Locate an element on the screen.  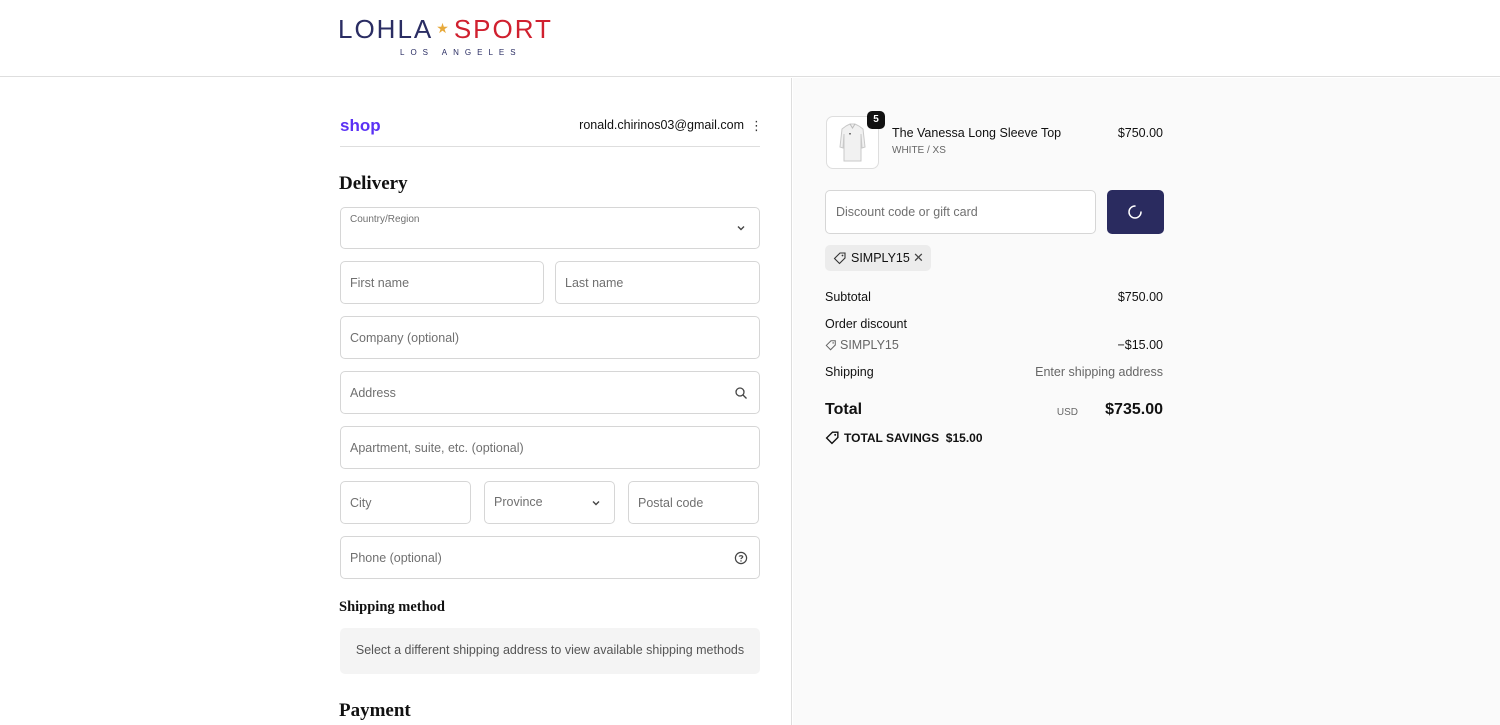
total-currency: USD is located at coordinates (1067, 412).